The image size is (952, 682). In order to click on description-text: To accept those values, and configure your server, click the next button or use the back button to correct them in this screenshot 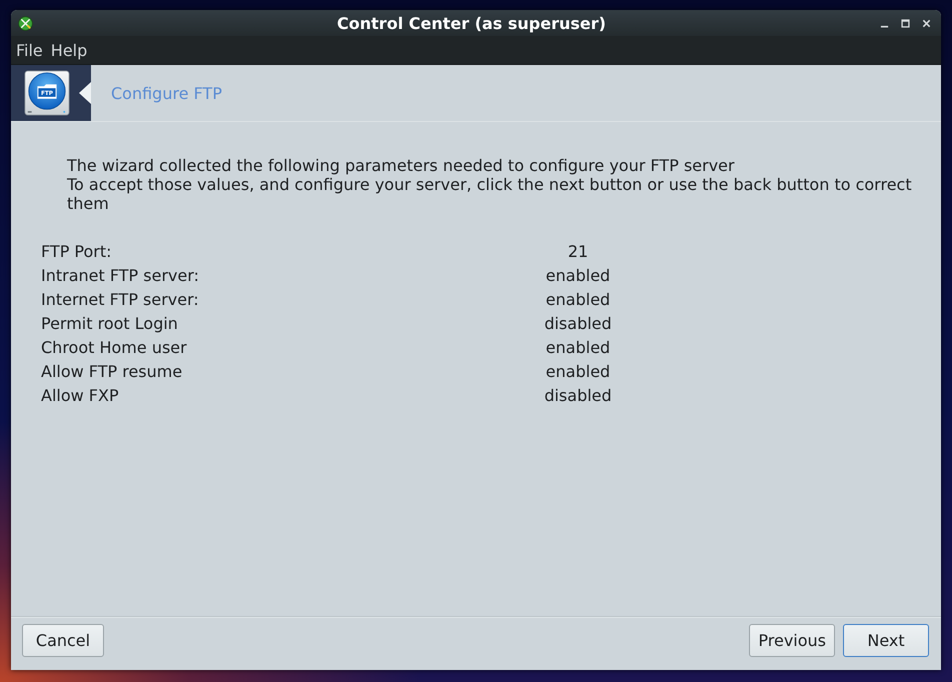, I will do `click(490, 194)`.